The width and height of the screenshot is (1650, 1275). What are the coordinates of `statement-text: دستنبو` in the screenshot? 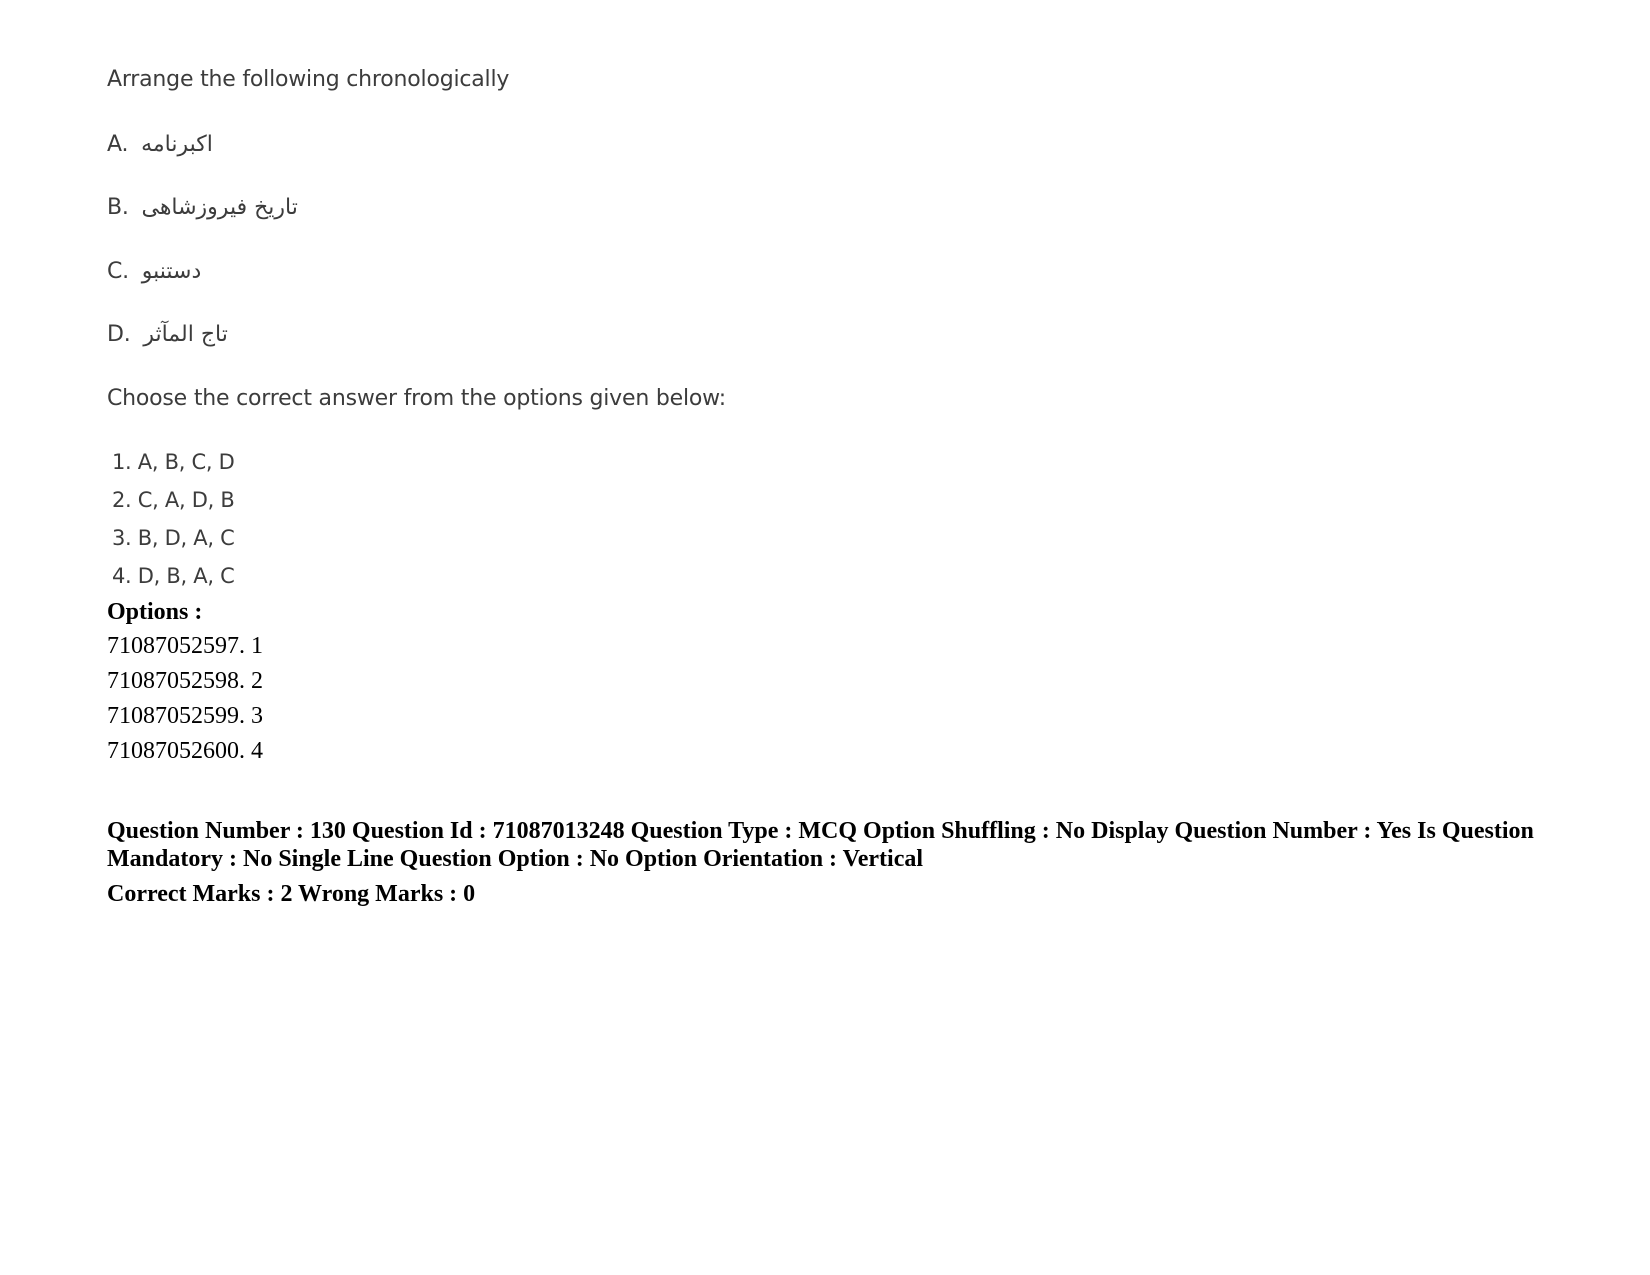 It's located at (171, 271).